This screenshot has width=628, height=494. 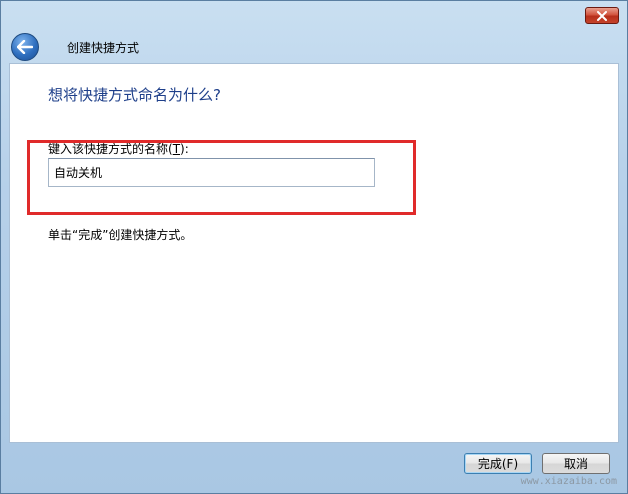 I want to click on title-bar, so click(x=314, y=15).